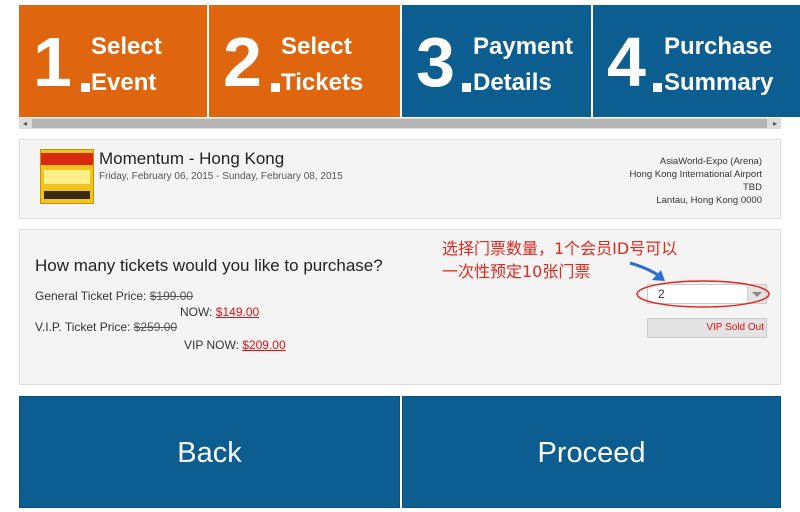  What do you see at coordinates (192, 158) in the screenshot?
I see `event-title: Momentum - Hong Kong` at bounding box center [192, 158].